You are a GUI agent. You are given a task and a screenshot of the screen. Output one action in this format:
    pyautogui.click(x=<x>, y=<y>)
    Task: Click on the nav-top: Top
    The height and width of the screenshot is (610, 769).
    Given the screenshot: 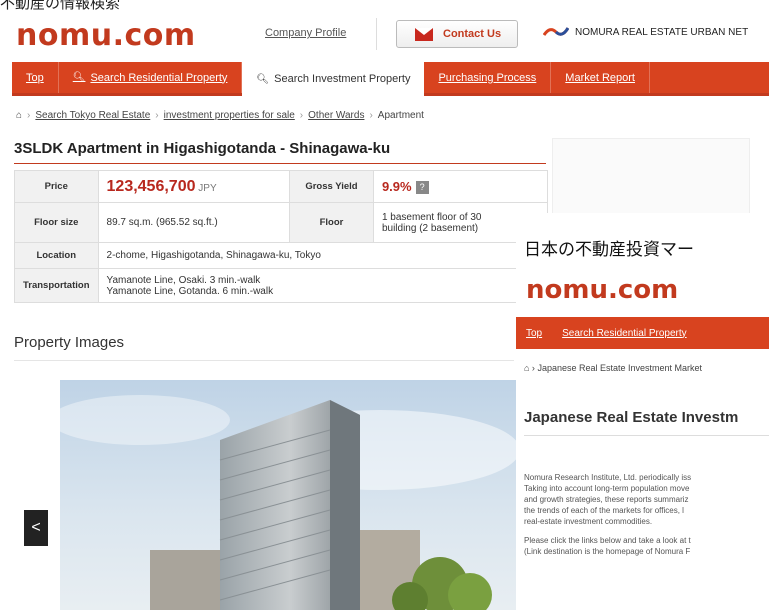 What is the action you would take?
    pyautogui.click(x=35, y=77)
    